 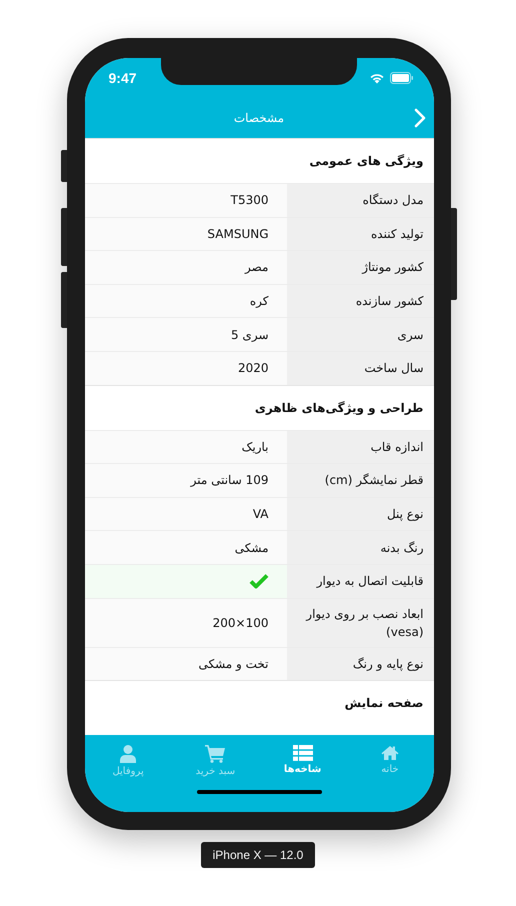 What do you see at coordinates (360, 447) in the screenshot?
I see `spec-label: اندازه قاب` at bounding box center [360, 447].